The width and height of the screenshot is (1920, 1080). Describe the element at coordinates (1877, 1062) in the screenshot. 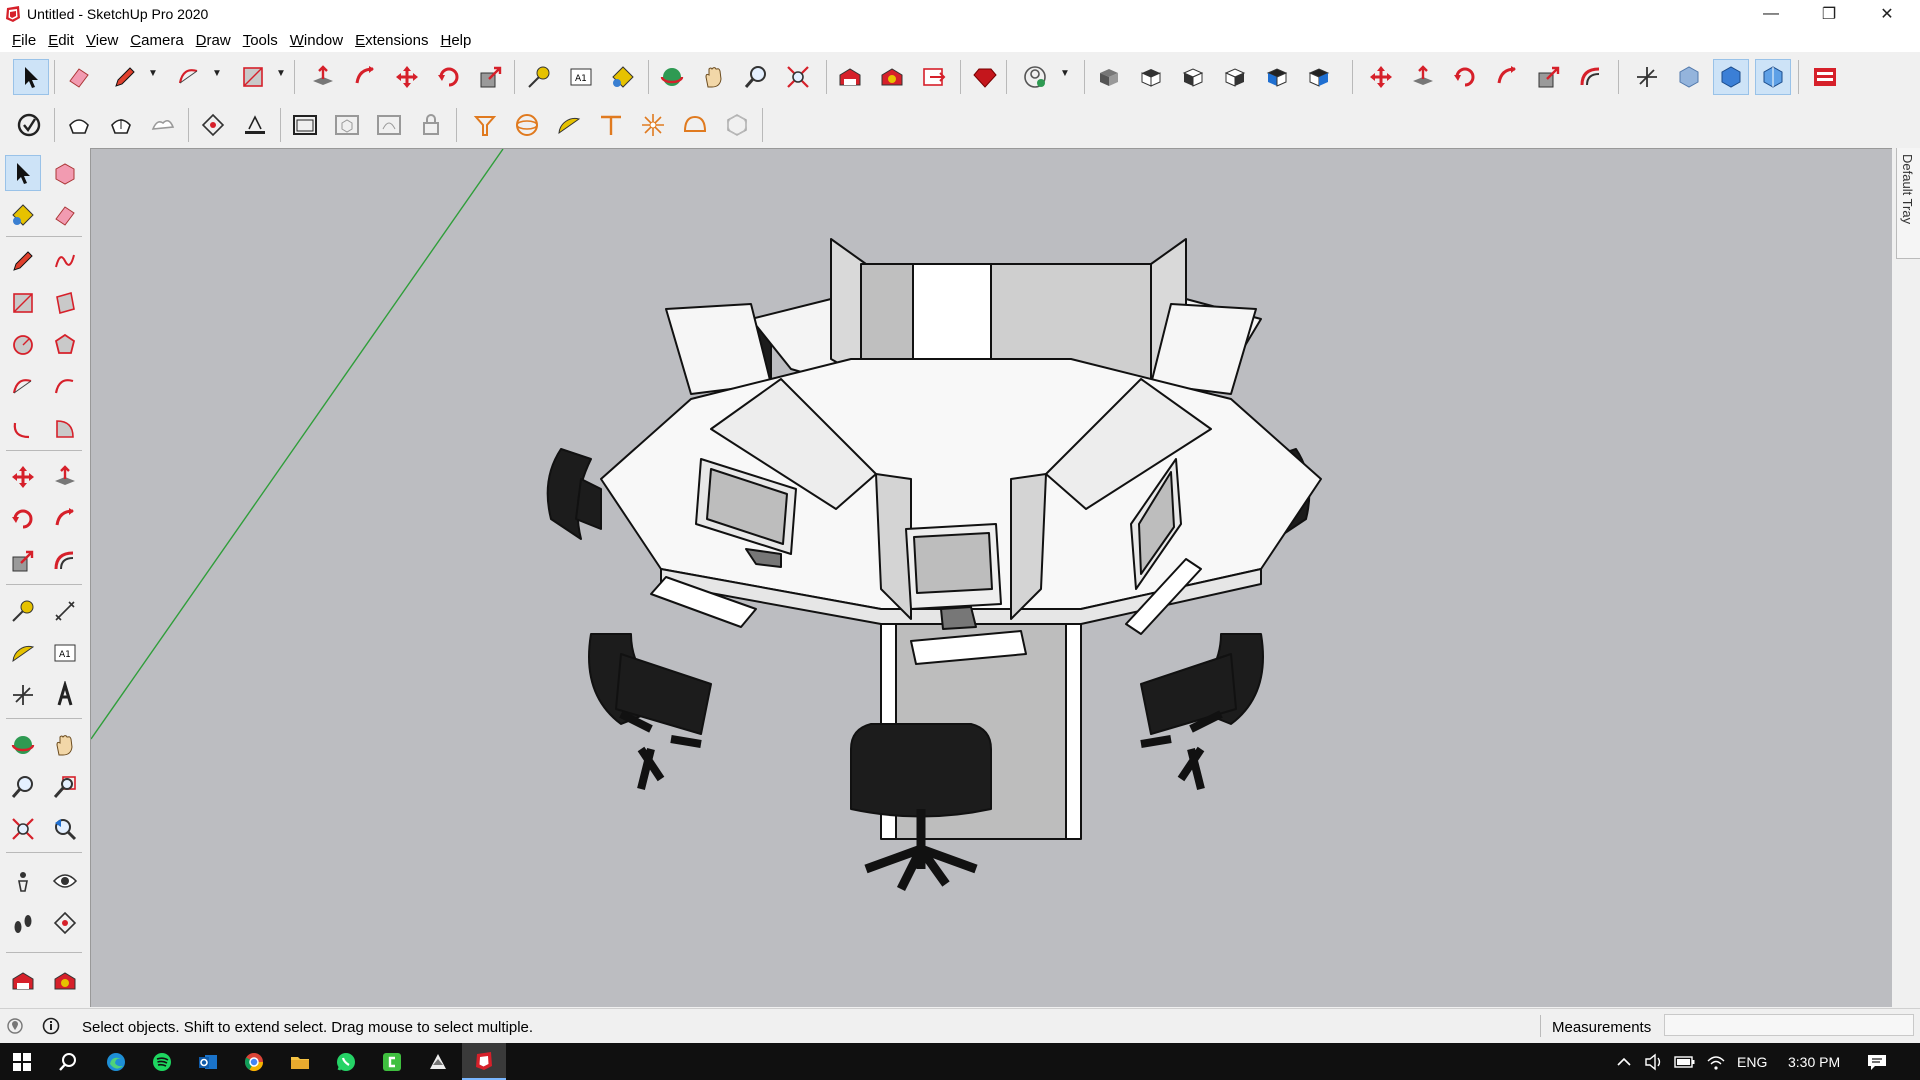

I see `action-center-notification-icon` at that location.